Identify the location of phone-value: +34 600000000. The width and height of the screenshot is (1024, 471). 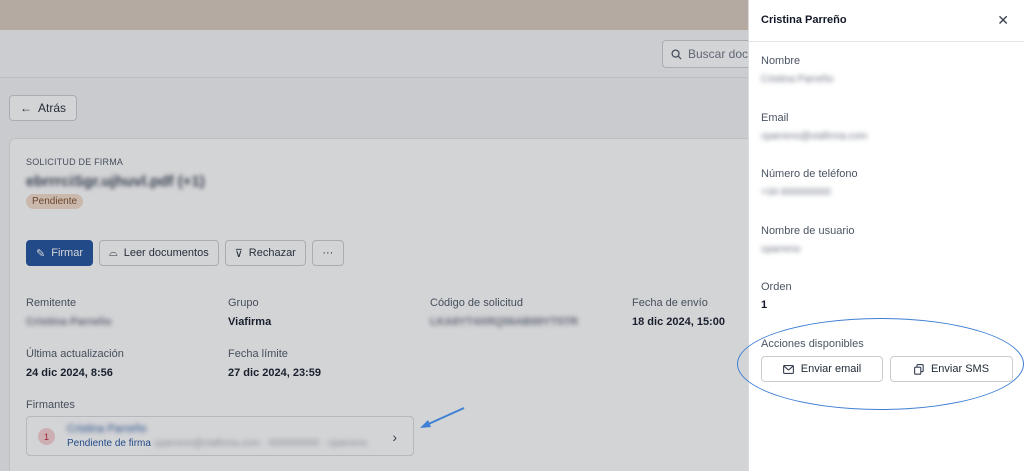
(796, 192).